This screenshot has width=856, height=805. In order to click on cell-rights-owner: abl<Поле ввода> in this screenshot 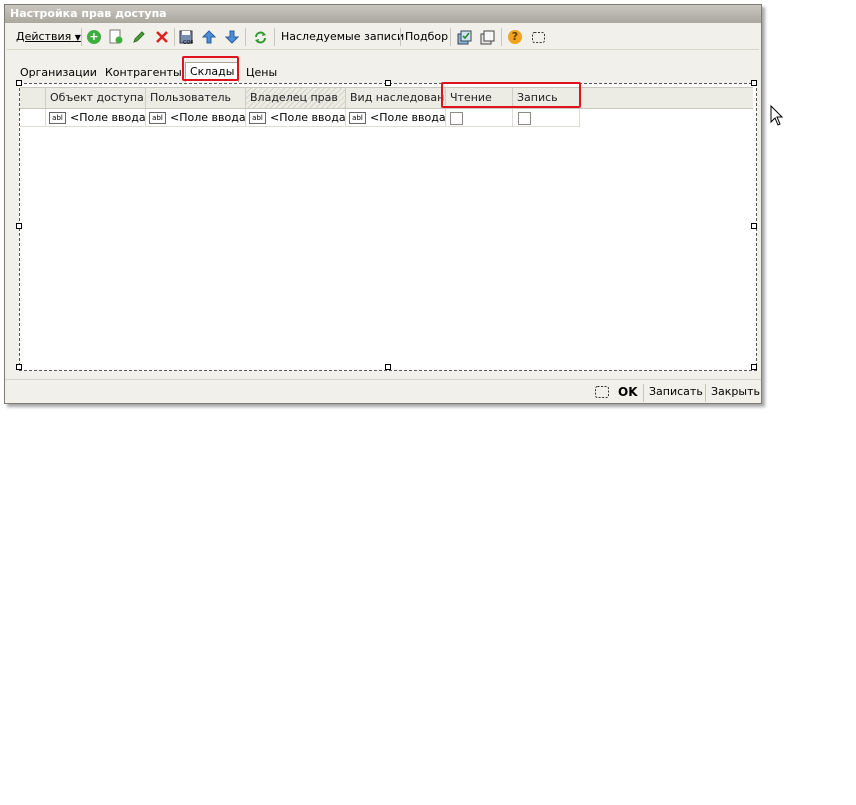, I will do `click(296, 118)`.